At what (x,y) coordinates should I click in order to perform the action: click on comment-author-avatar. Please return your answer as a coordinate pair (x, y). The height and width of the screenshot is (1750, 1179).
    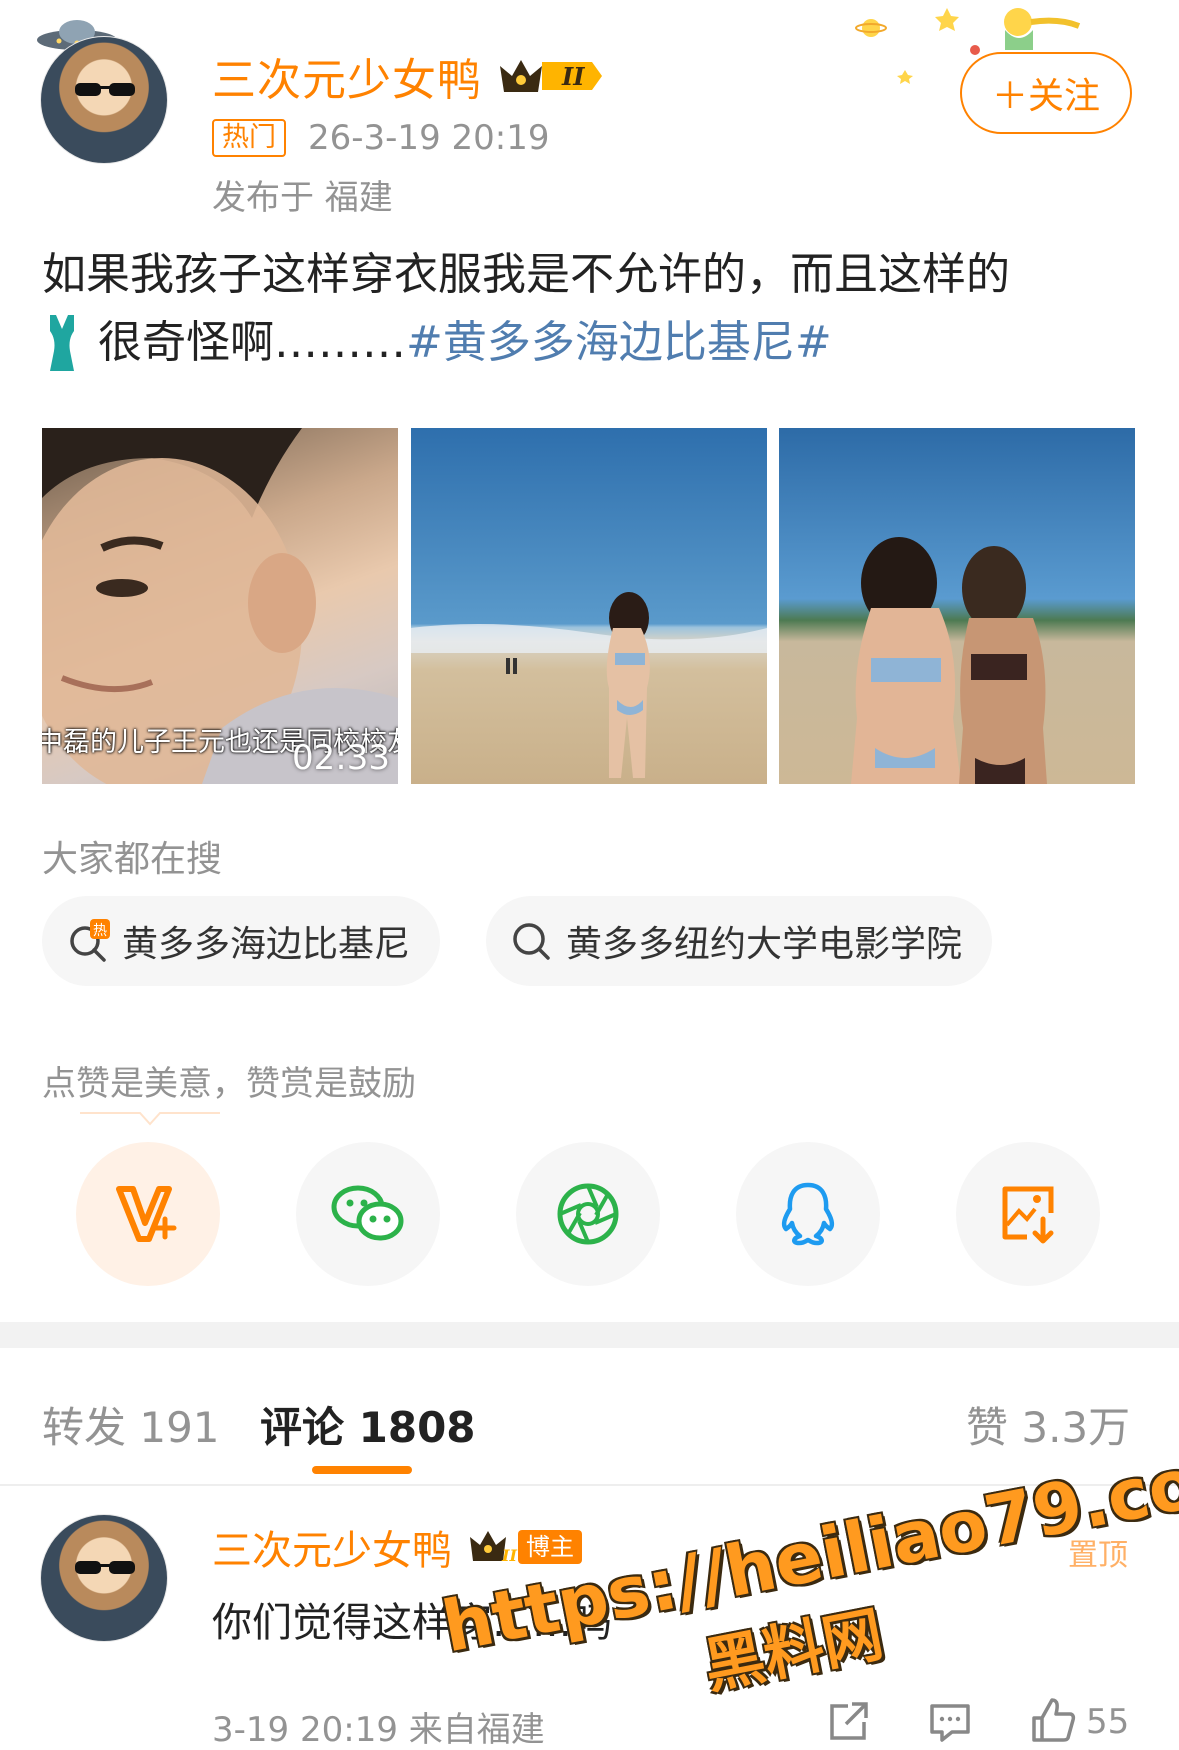
    Looking at the image, I should click on (104, 1578).